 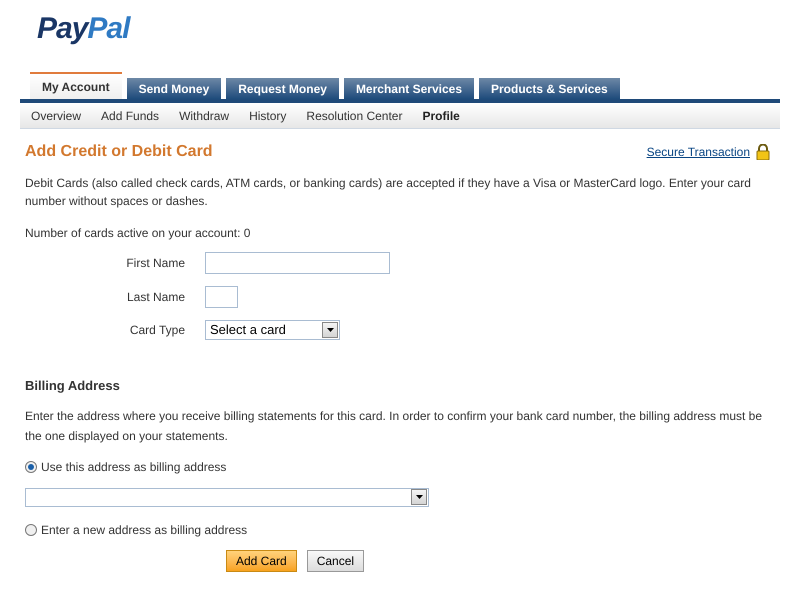 I want to click on nav-tab: Request Money, so click(x=282, y=88).